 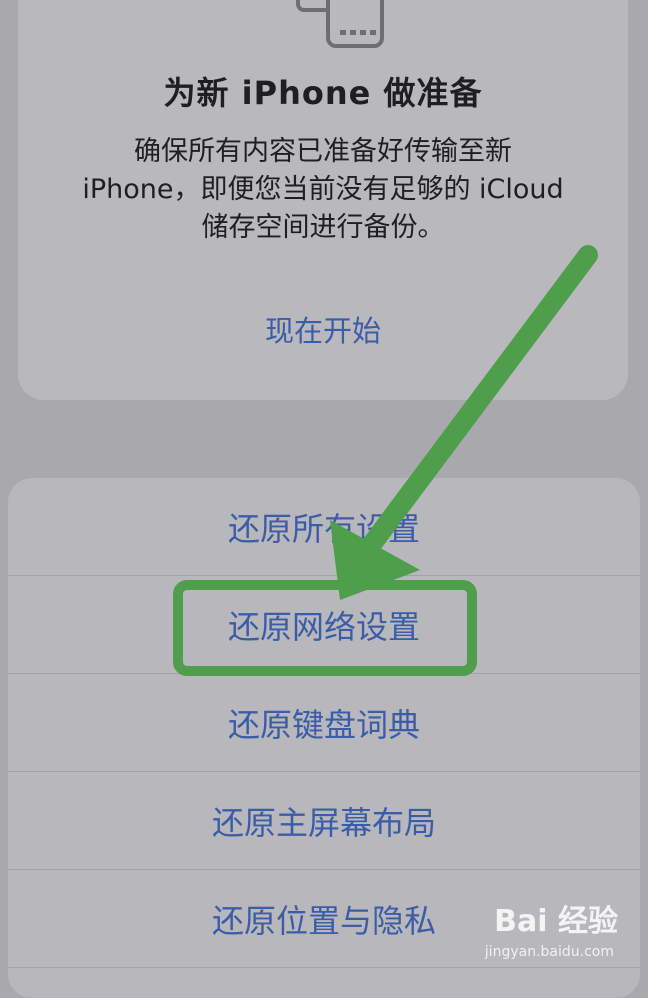 What do you see at coordinates (324, 723) in the screenshot?
I see `reset-keyboard-dictionary-button: 还原键盘词典` at bounding box center [324, 723].